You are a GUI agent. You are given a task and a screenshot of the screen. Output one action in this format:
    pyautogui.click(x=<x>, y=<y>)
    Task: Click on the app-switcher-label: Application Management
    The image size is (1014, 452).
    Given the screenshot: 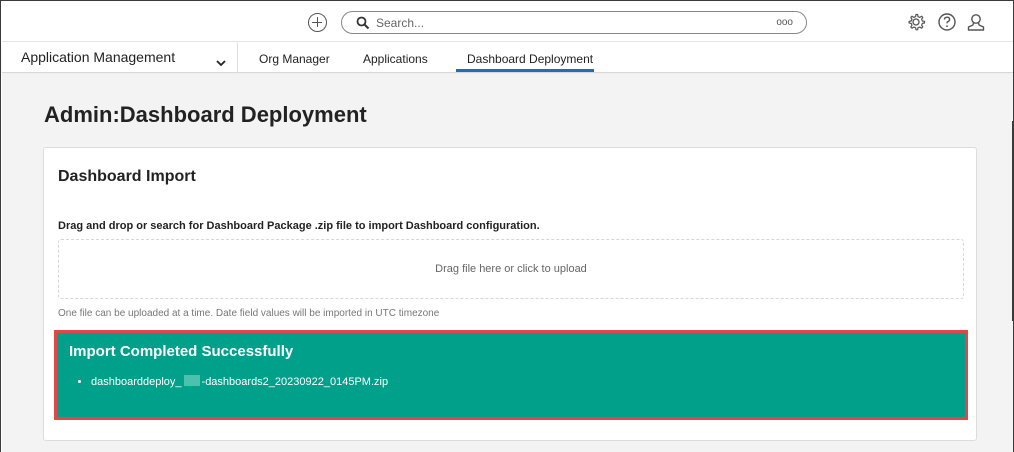 What is the action you would take?
    pyautogui.click(x=98, y=57)
    